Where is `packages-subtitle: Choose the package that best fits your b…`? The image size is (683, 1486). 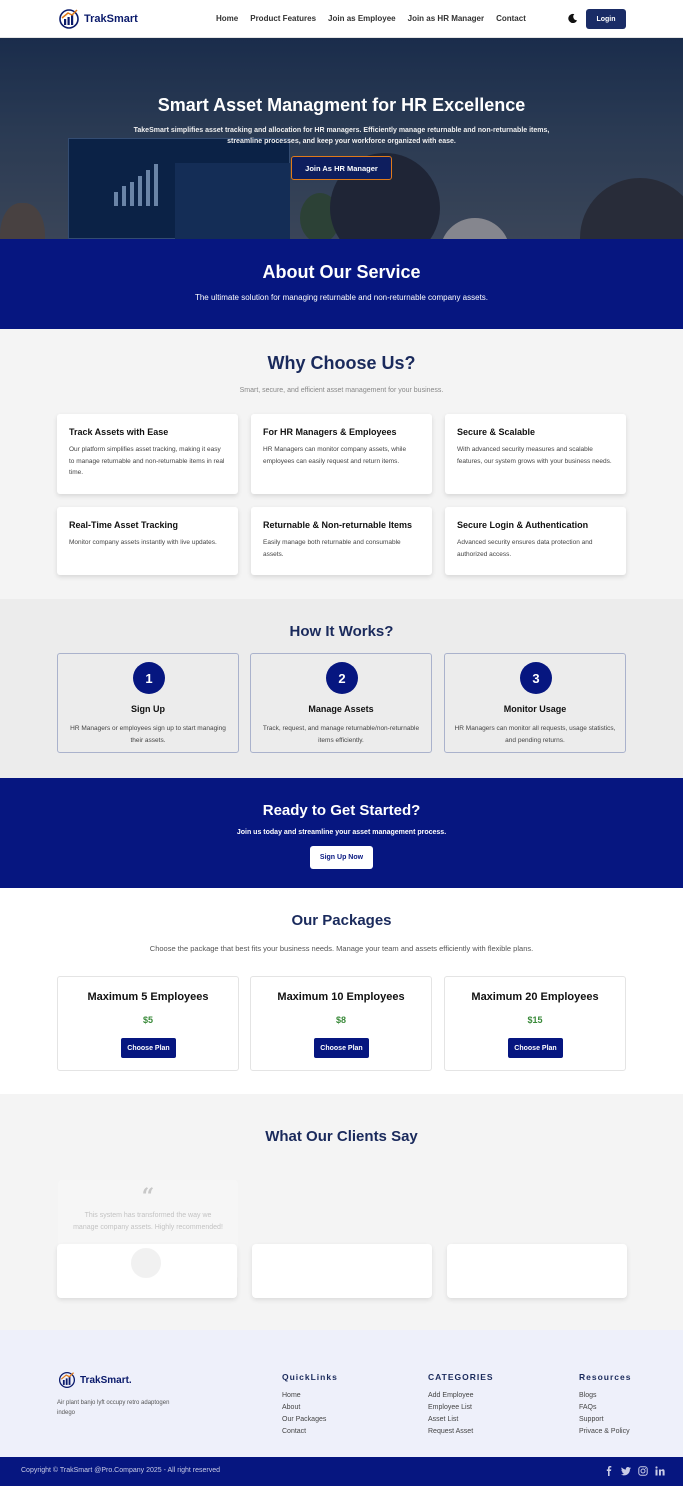 packages-subtitle: Choose the package that best fits your b… is located at coordinates (341, 948).